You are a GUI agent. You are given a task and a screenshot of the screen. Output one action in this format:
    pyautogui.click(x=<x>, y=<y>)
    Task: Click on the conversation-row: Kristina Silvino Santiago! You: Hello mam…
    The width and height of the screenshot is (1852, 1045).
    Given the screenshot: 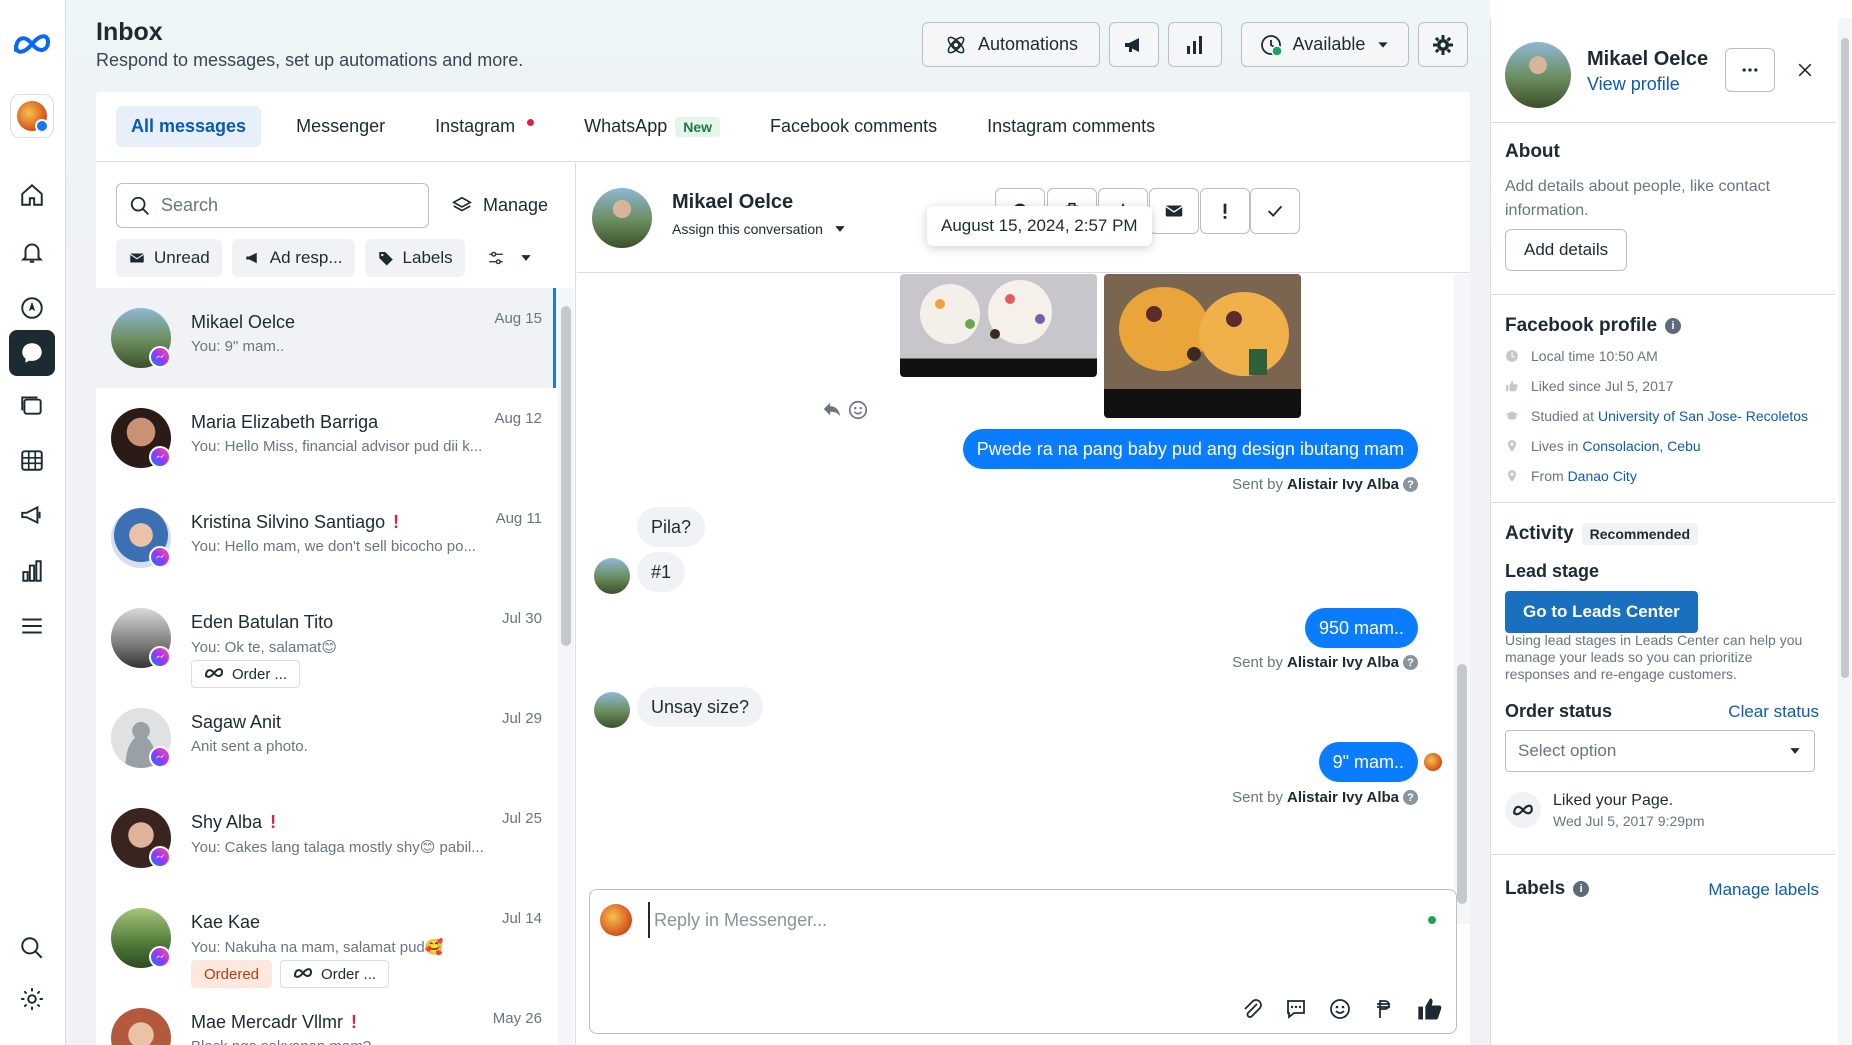 What is the action you would take?
    pyautogui.click(x=326, y=538)
    